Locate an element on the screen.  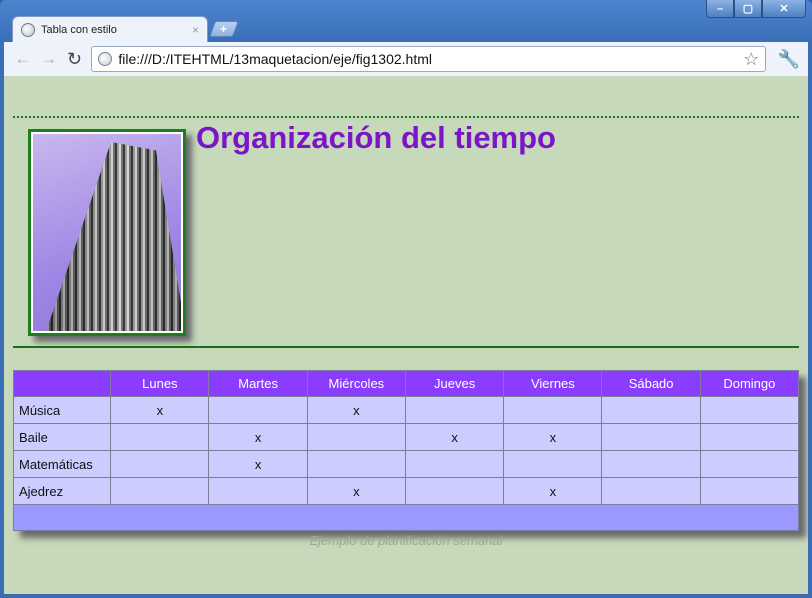
row-label: Música is located at coordinates (62, 410).